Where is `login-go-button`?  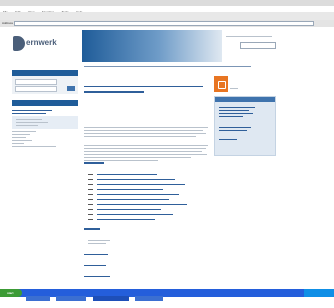 login-go-button is located at coordinates (71, 88).